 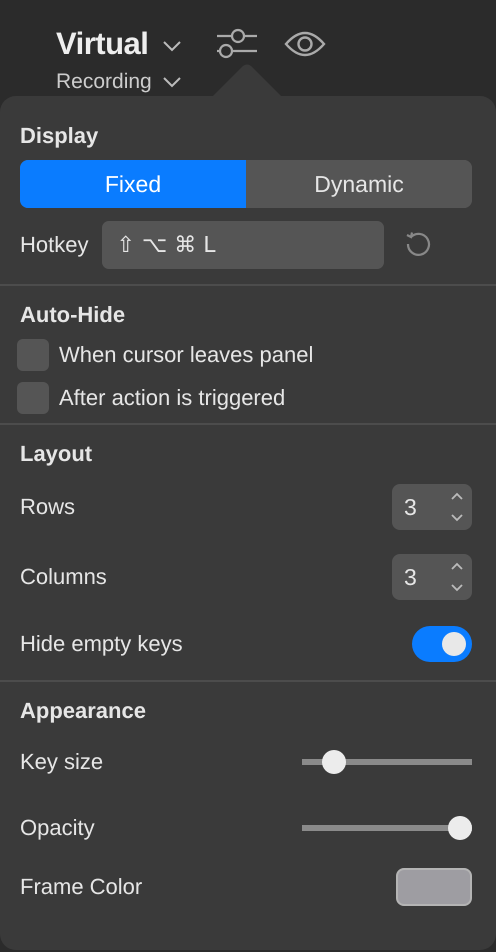 What do you see at coordinates (305, 44) in the screenshot?
I see `eye-icon` at bounding box center [305, 44].